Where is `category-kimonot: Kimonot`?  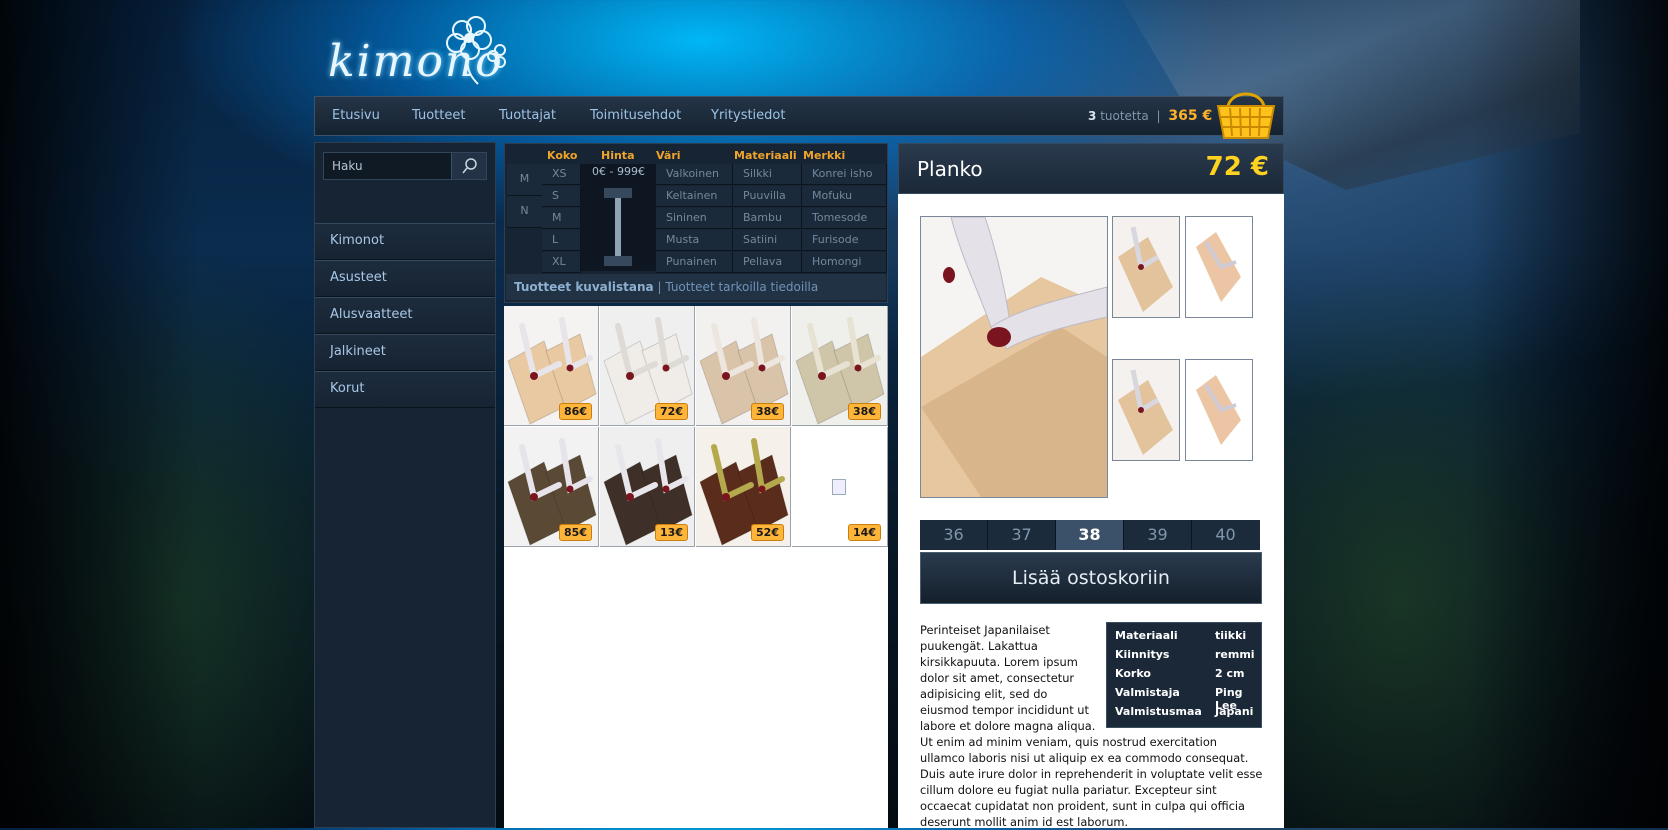 category-kimonot: Kimonot is located at coordinates (405, 241).